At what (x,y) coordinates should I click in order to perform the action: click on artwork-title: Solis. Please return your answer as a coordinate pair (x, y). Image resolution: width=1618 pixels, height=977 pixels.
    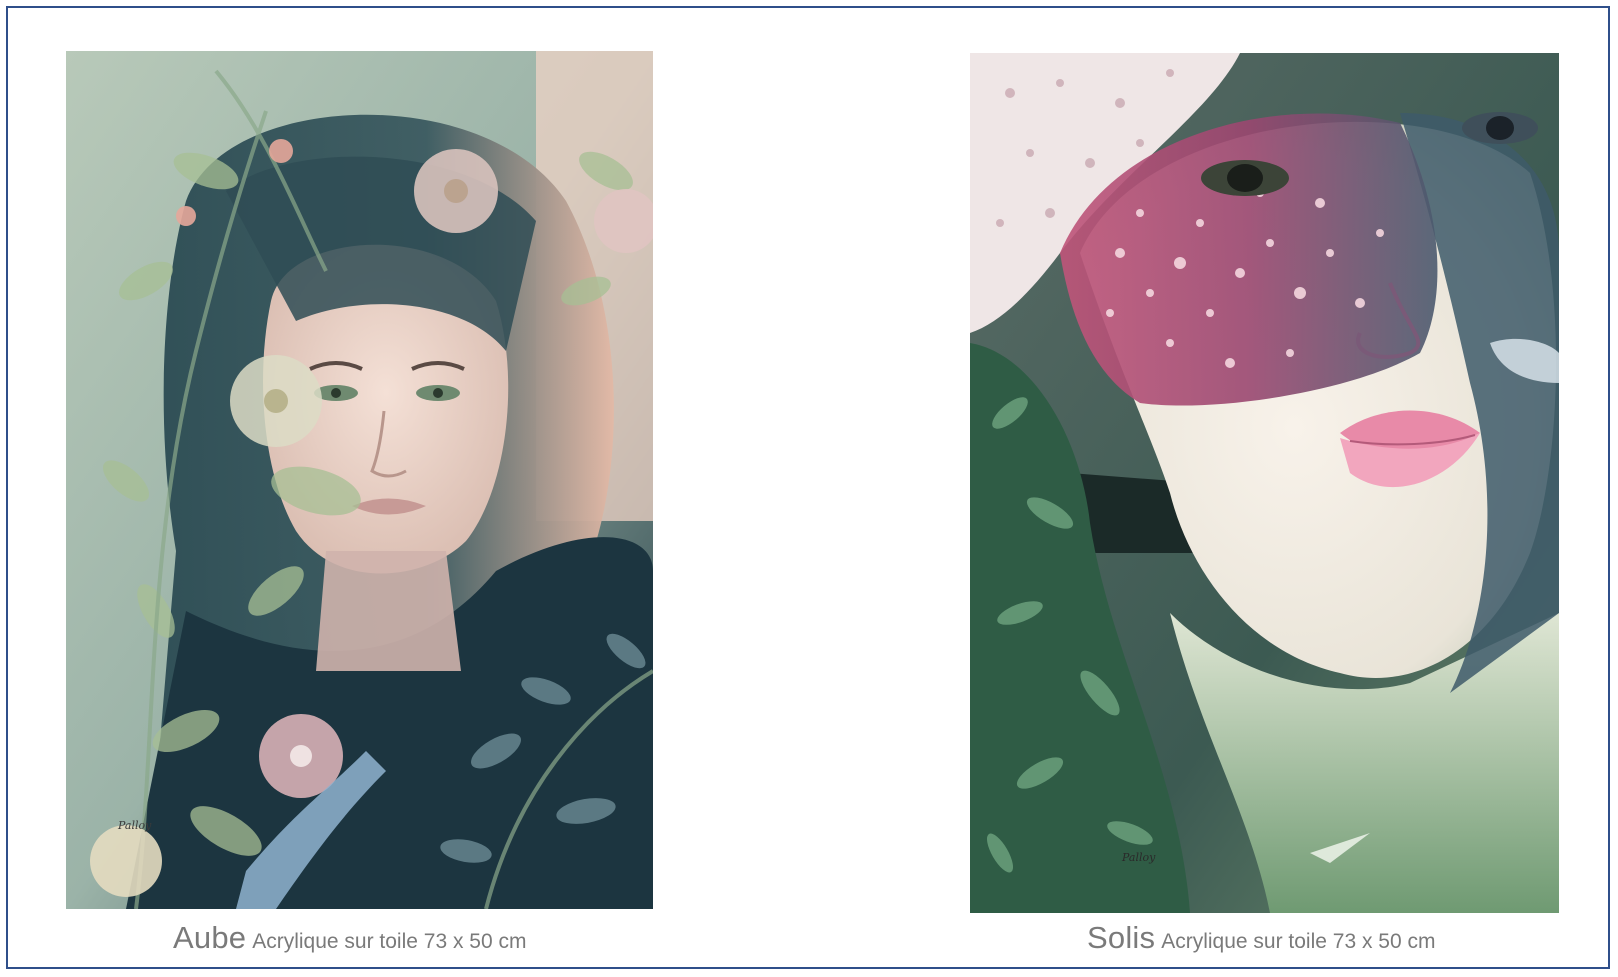
    Looking at the image, I should click on (1121, 937).